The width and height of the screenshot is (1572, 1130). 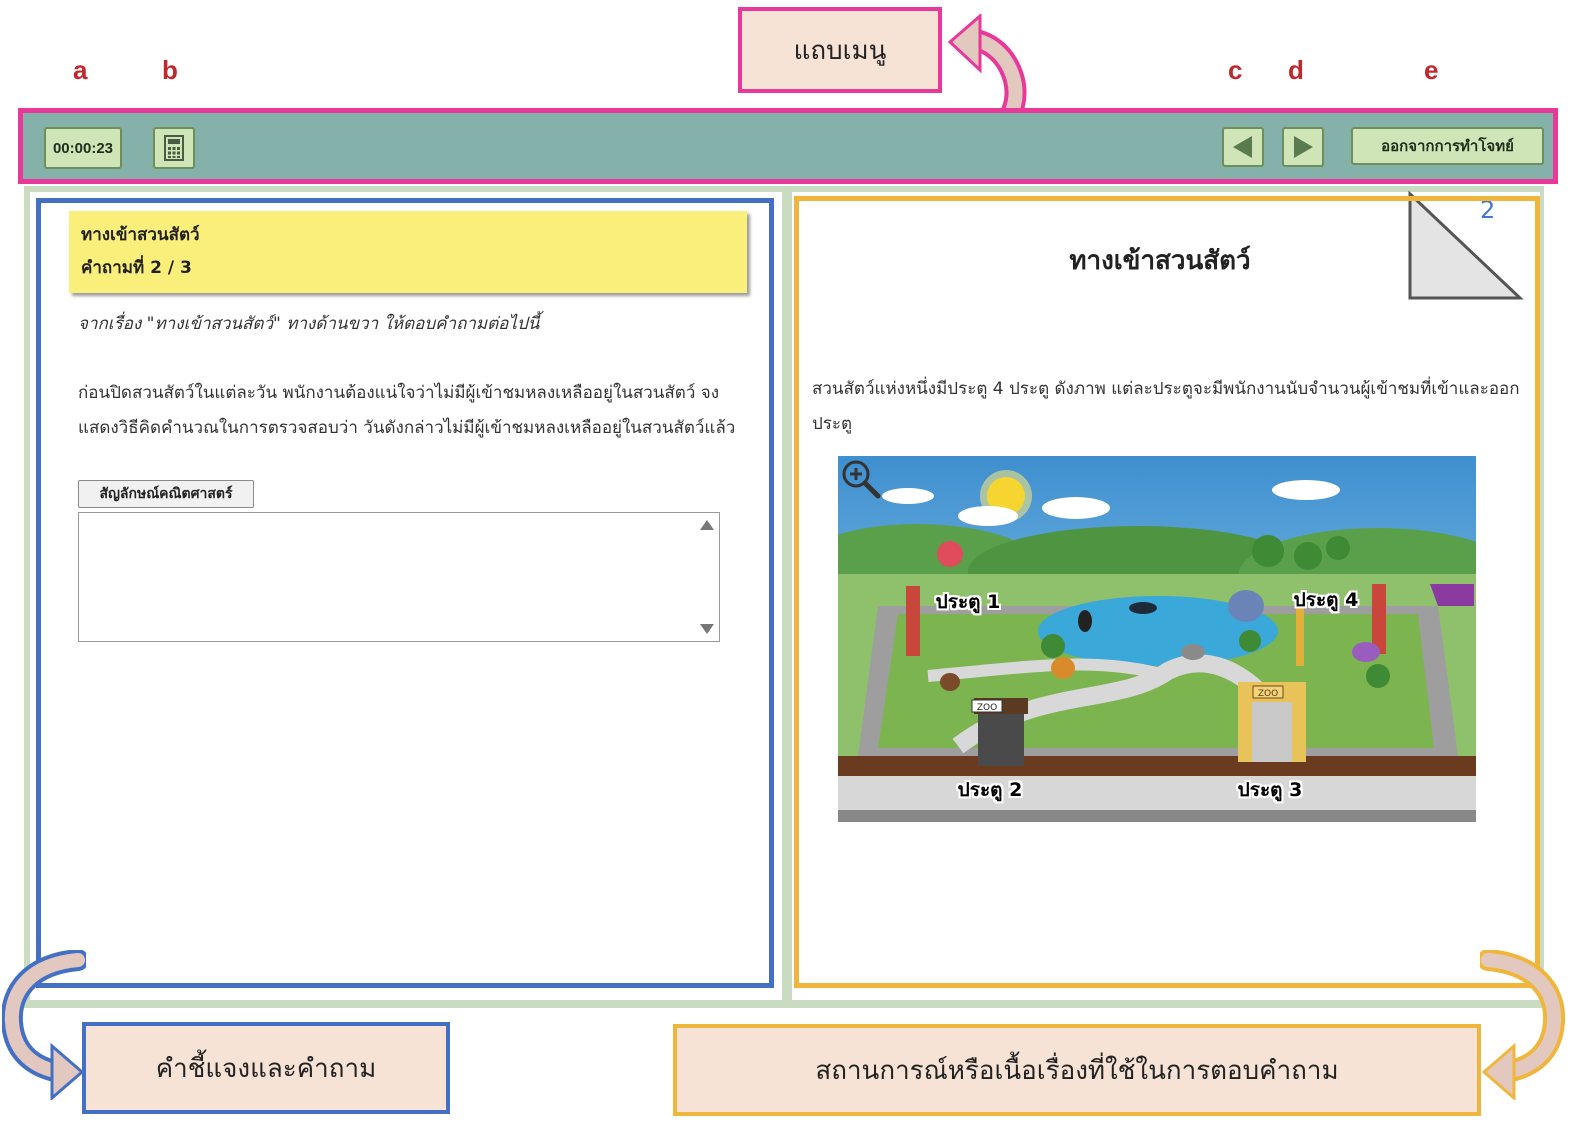 I want to click on calculator-button, so click(x=174, y=148).